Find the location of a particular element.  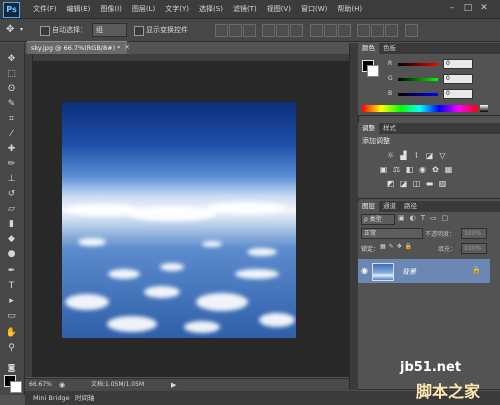

tab-styles: 样式 is located at coordinates (389, 128).